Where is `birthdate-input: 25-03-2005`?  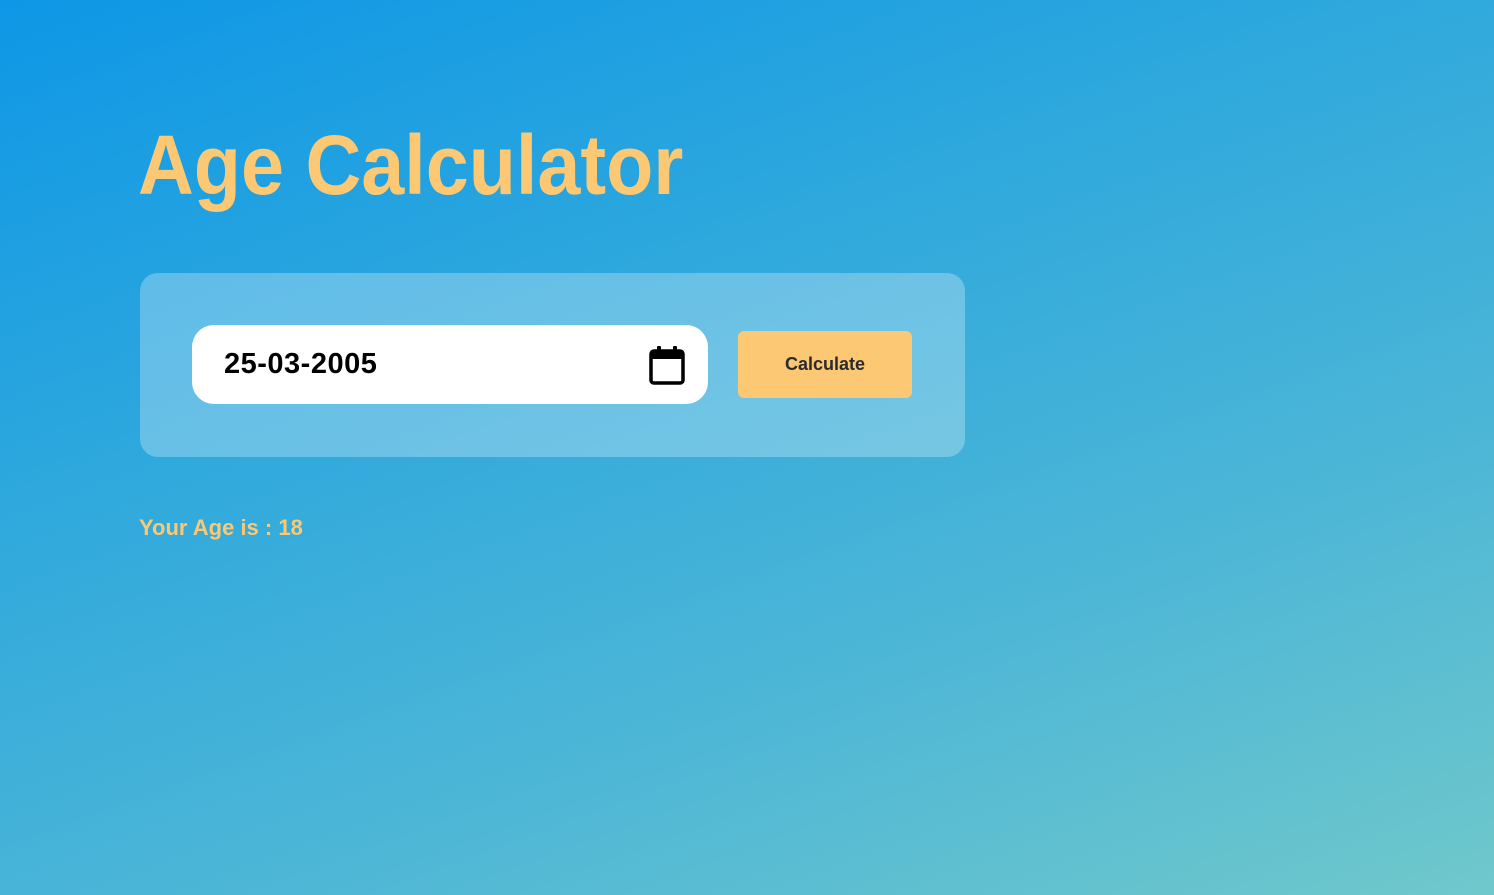 birthdate-input: 25-03-2005 is located at coordinates (450, 364).